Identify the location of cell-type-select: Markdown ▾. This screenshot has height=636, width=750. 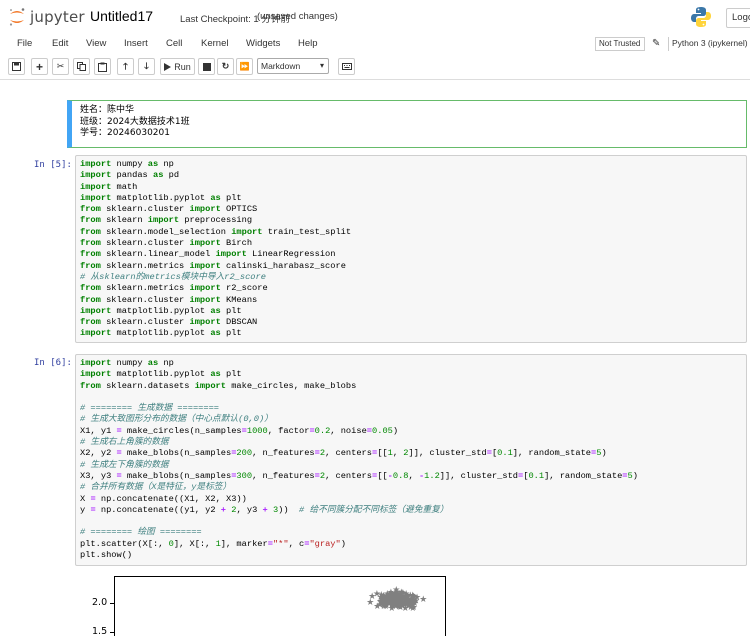
(293, 66).